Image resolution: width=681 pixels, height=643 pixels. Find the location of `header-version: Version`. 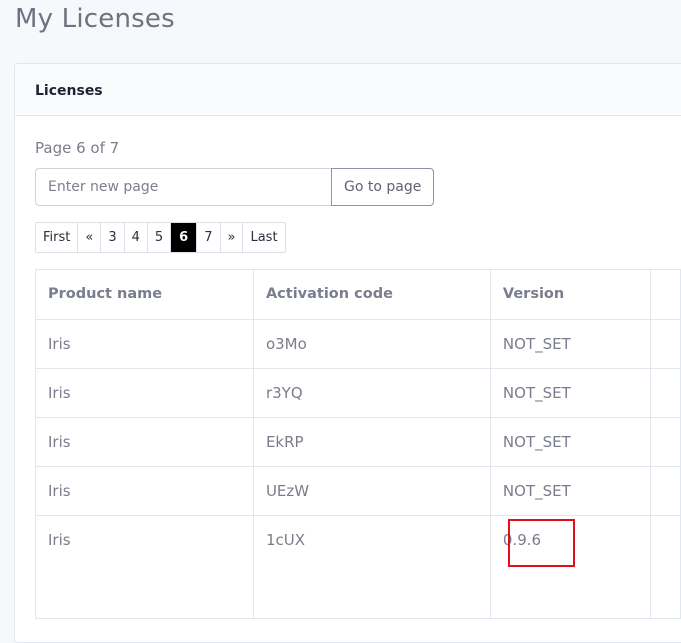

header-version: Version is located at coordinates (570, 294).